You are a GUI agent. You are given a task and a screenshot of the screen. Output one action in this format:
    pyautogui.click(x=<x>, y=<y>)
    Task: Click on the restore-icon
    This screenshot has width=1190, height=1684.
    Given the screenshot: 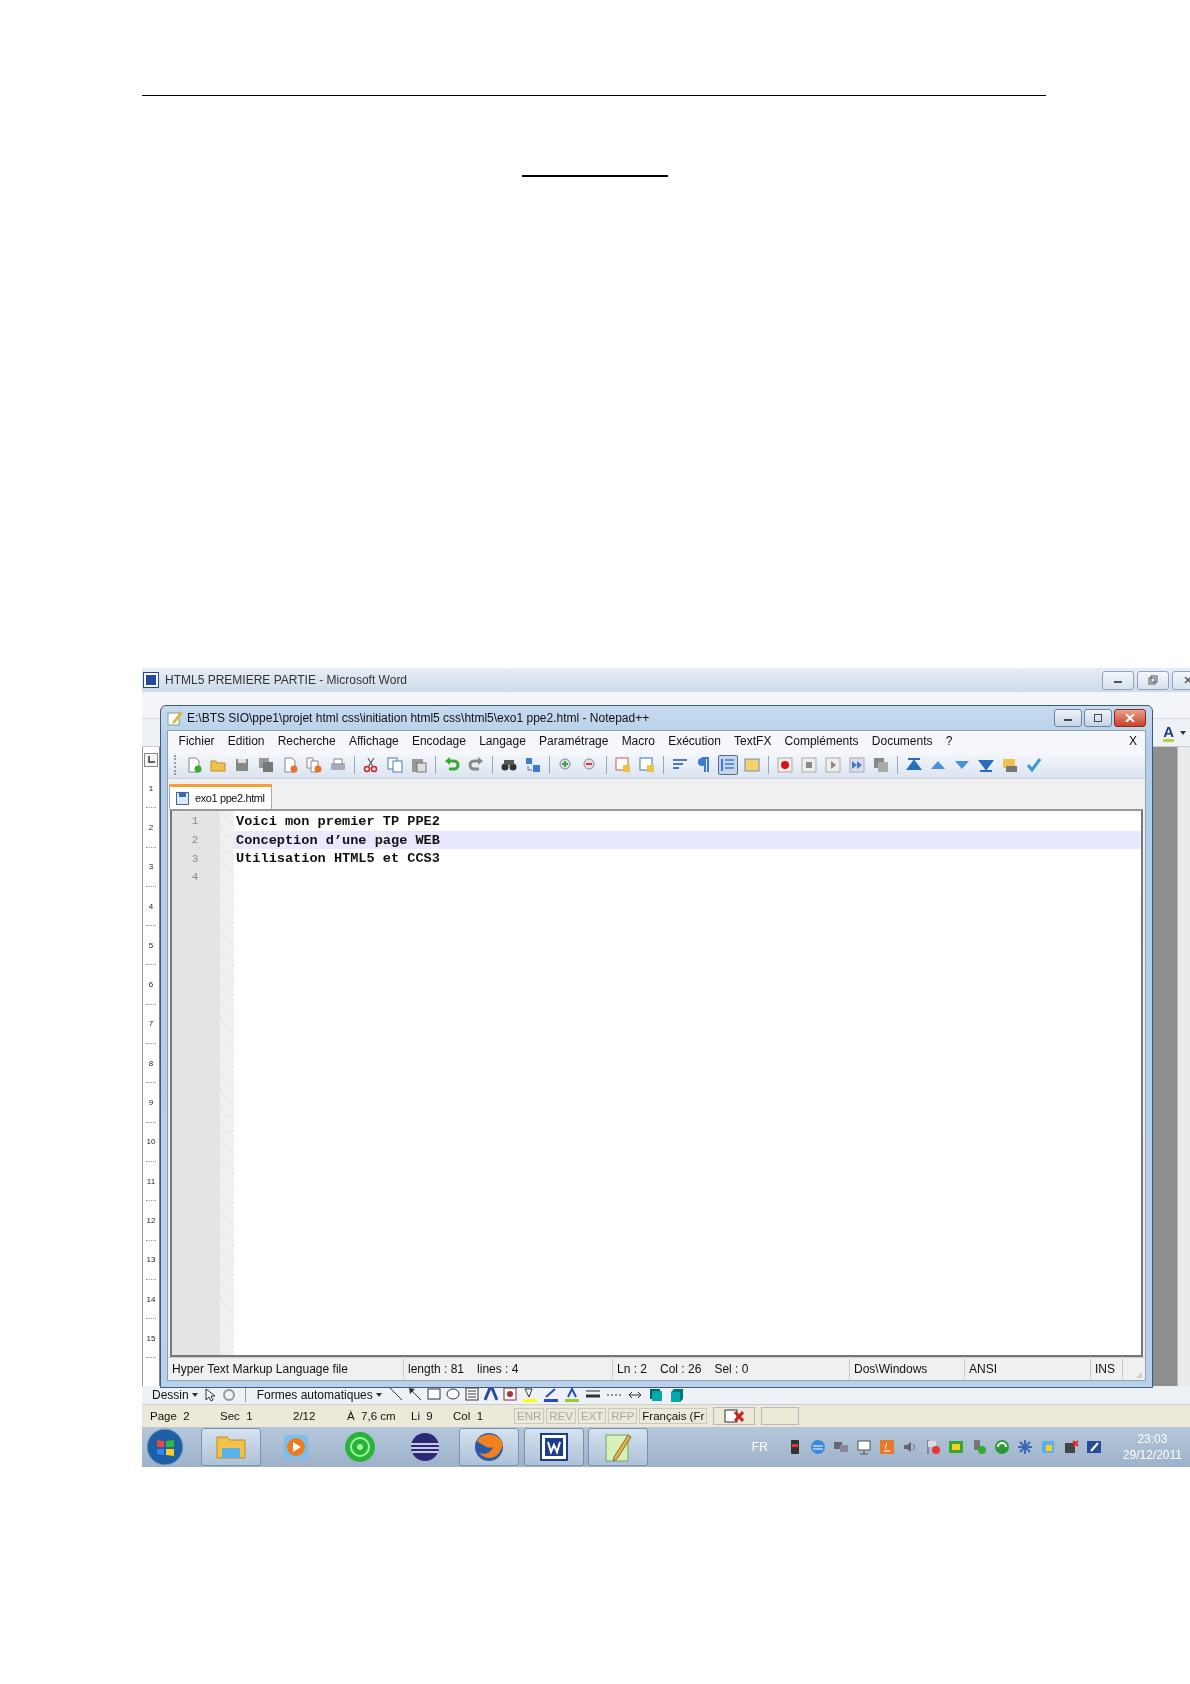 What is the action you would take?
    pyautogui.click(x=1153, y=680)
    